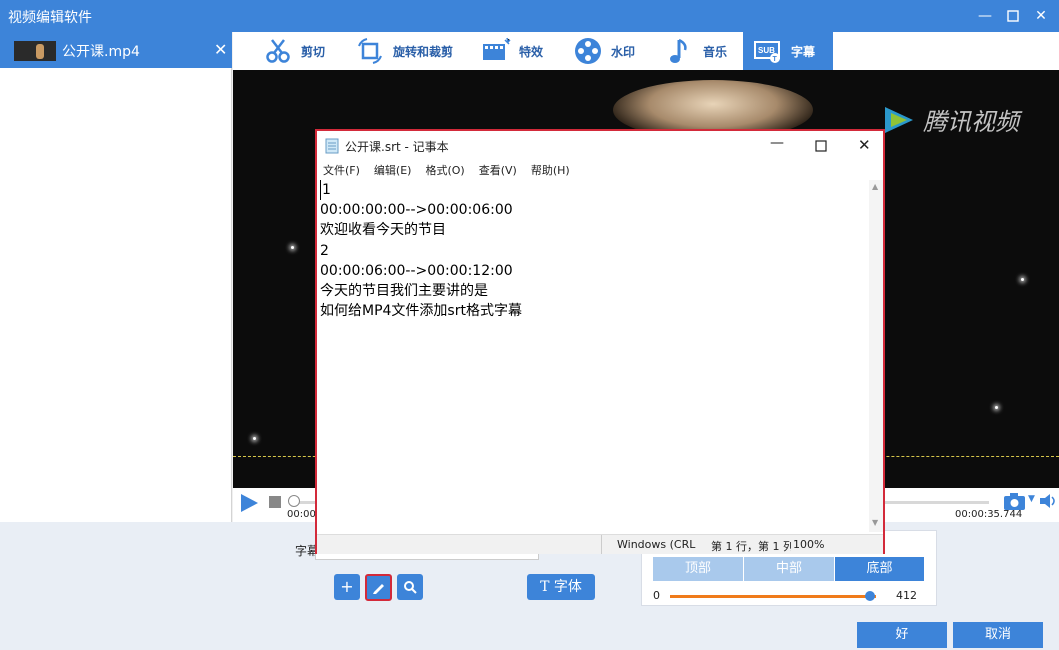 This screenshot has height=650, width=1059. Describe the element at coordinates (324, 250) in the screenshot. I see `text-line: 2` at that location.